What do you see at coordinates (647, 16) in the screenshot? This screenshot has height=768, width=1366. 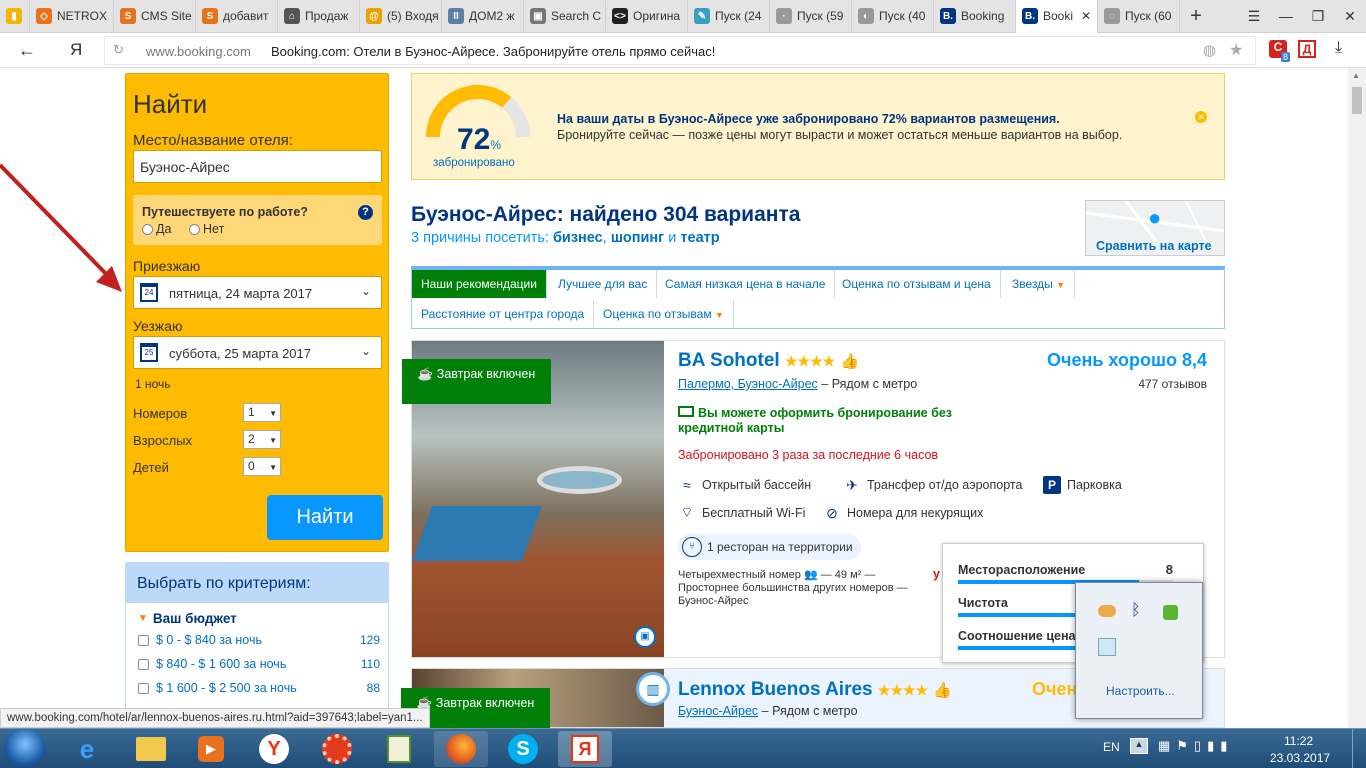 I see `browser-tab: <> Оригина` at bounding box center [647, 16].